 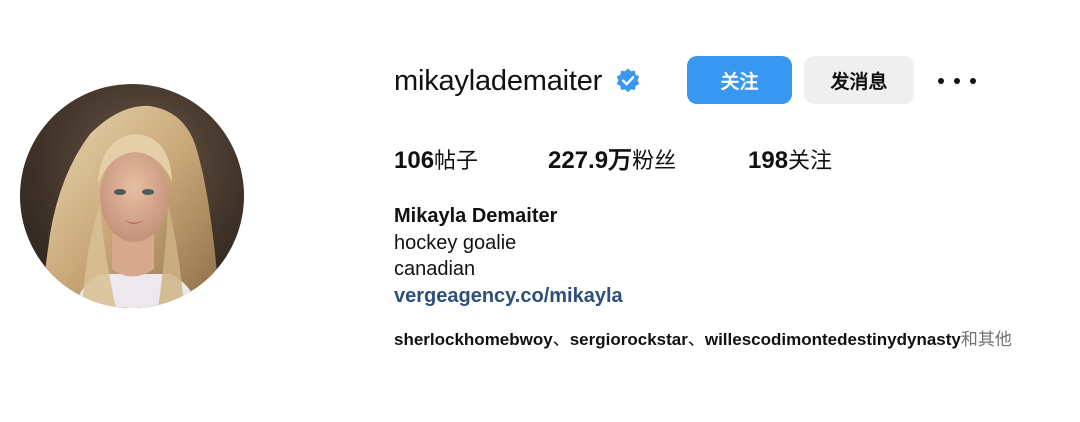 What do you see at coordinates (768, 160) in the screenshot?
I see `following-count: 198` at bounding box center [768, 160].